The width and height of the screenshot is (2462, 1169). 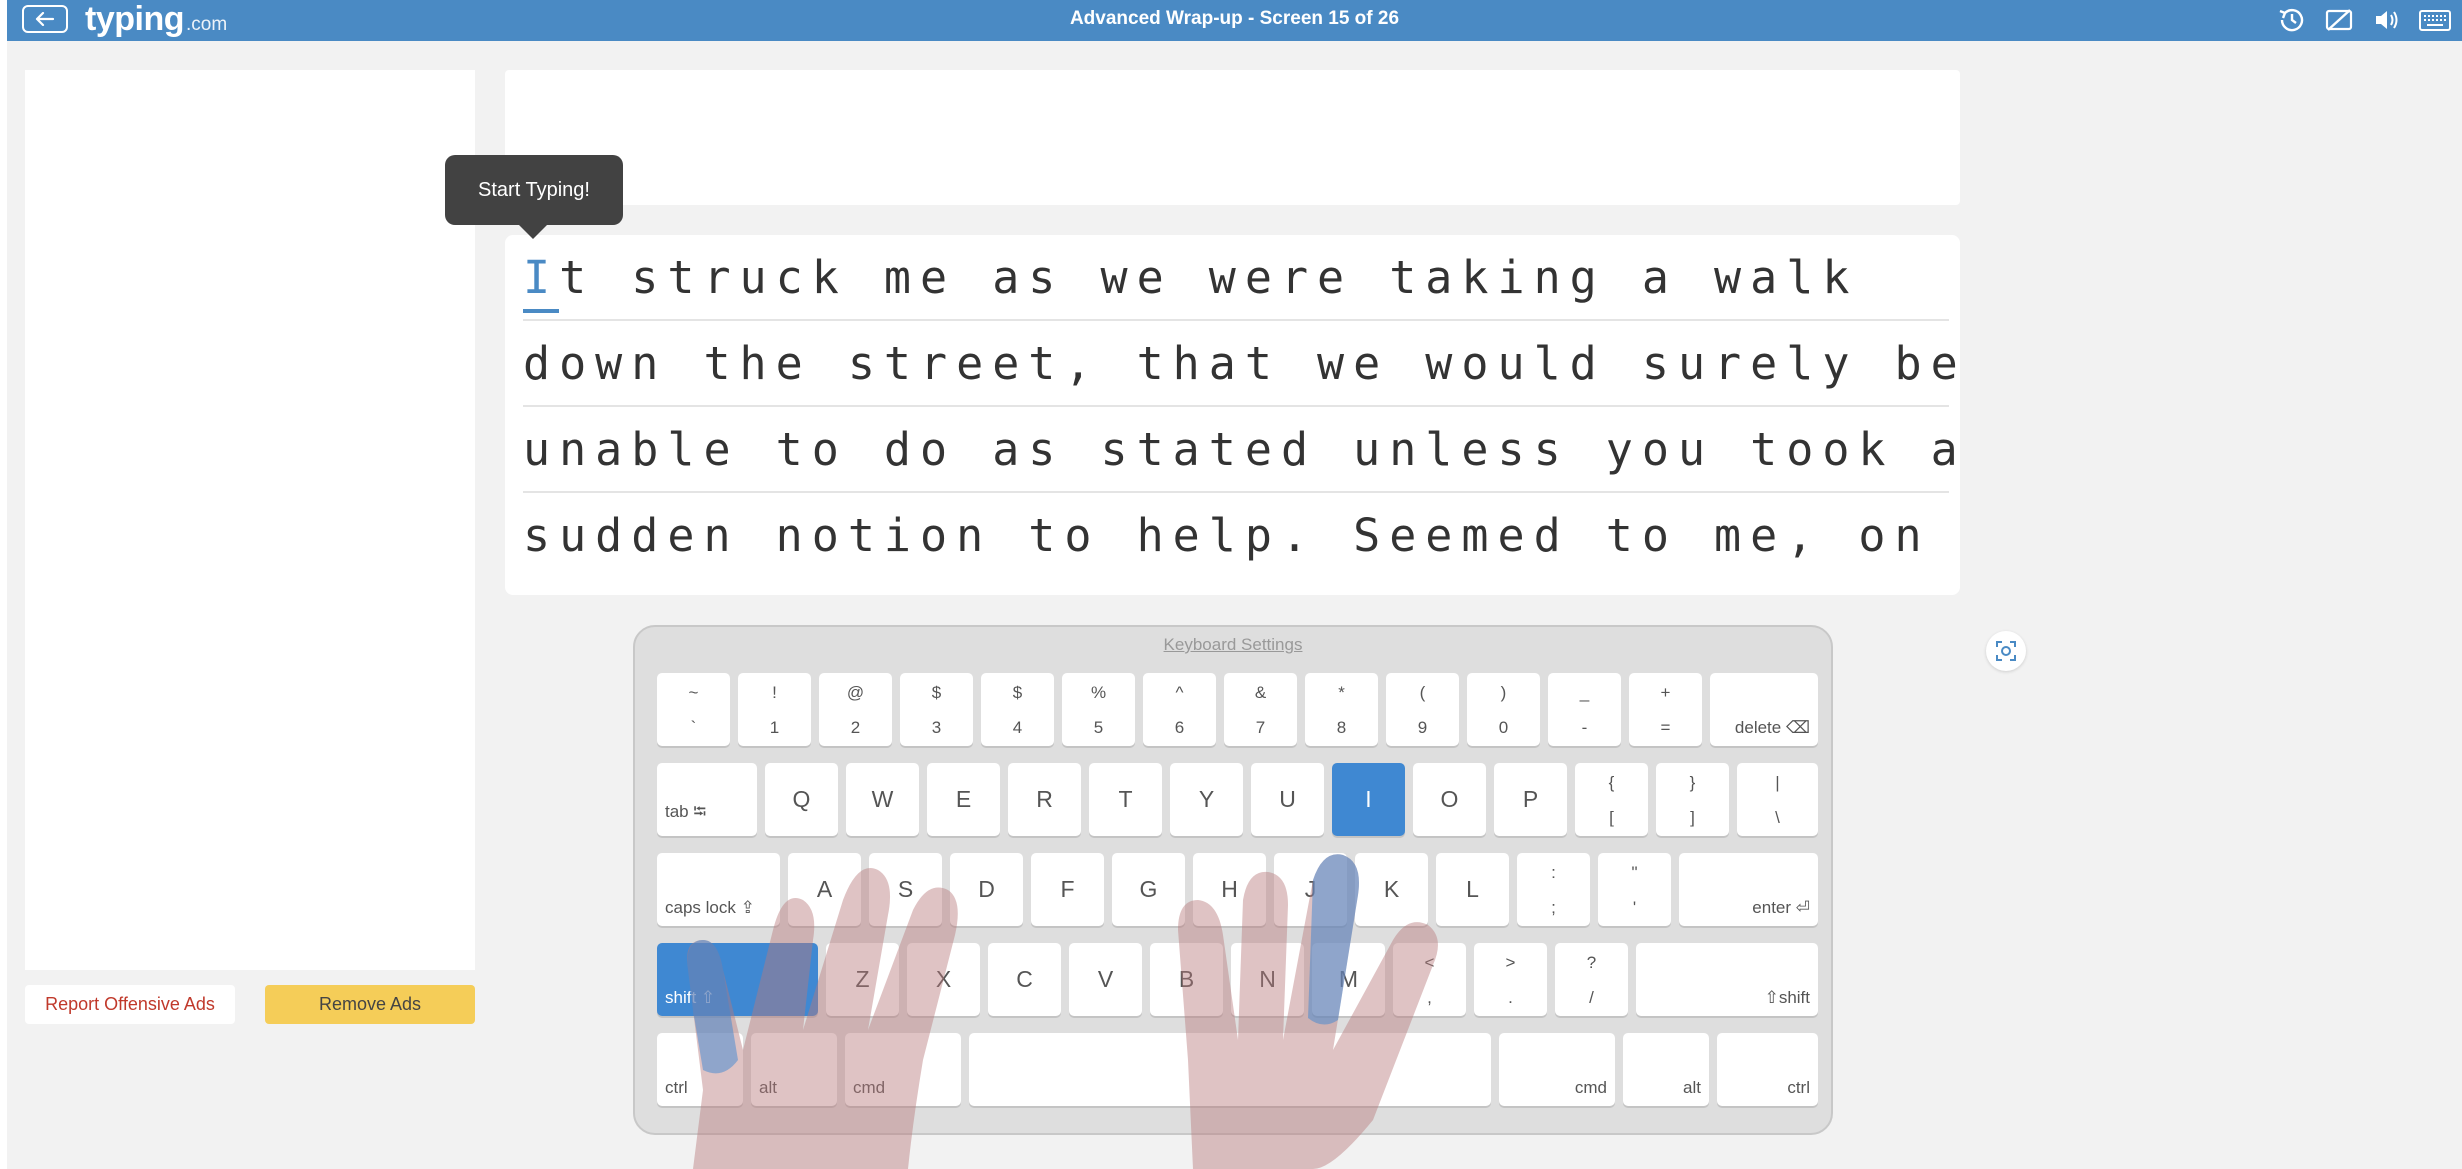 I want to click on key-slash: ? /, so click(x=1591, y=979).